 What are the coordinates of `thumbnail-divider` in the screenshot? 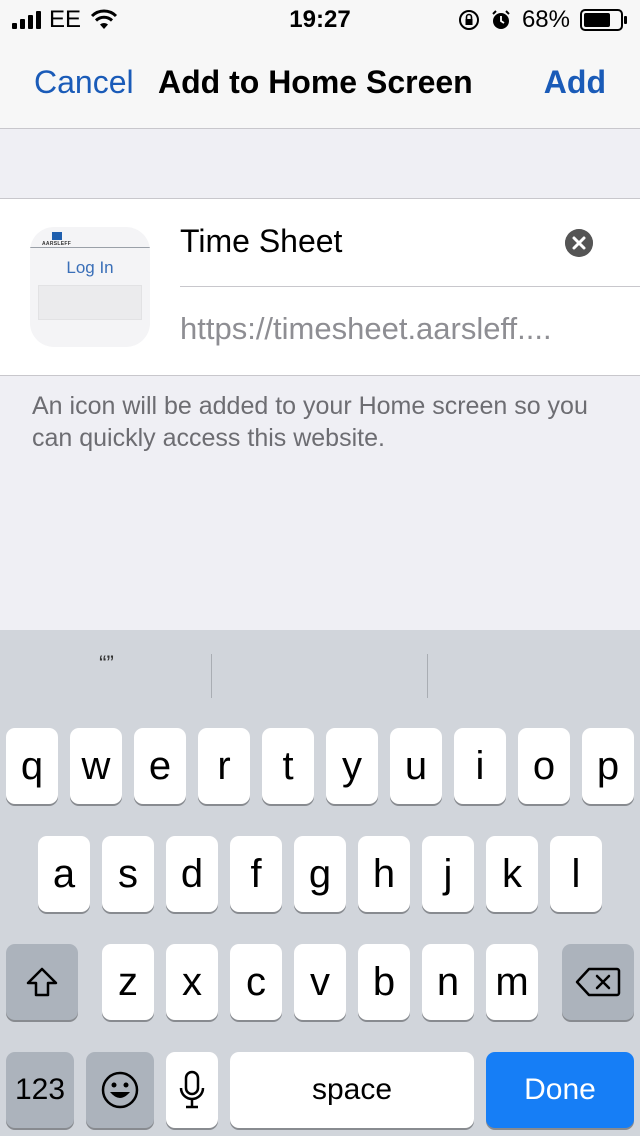 It's located at (90, 247).